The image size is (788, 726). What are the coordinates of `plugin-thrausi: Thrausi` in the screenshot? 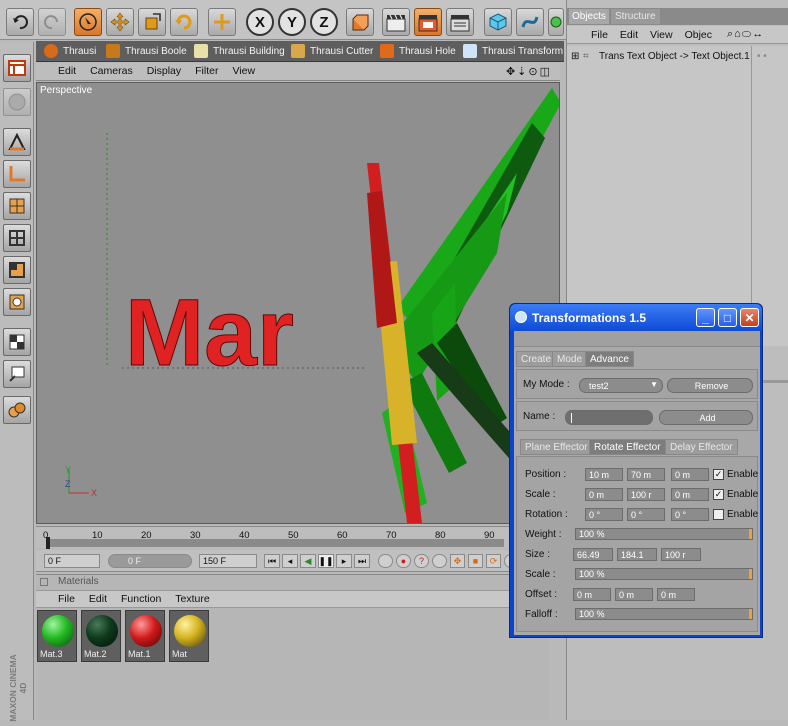 It's located at (70, 51).